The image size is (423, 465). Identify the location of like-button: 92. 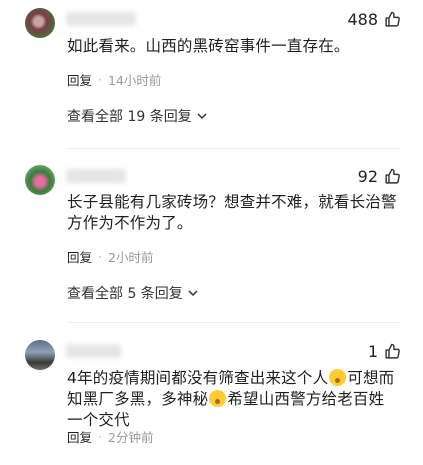
(379, 176).